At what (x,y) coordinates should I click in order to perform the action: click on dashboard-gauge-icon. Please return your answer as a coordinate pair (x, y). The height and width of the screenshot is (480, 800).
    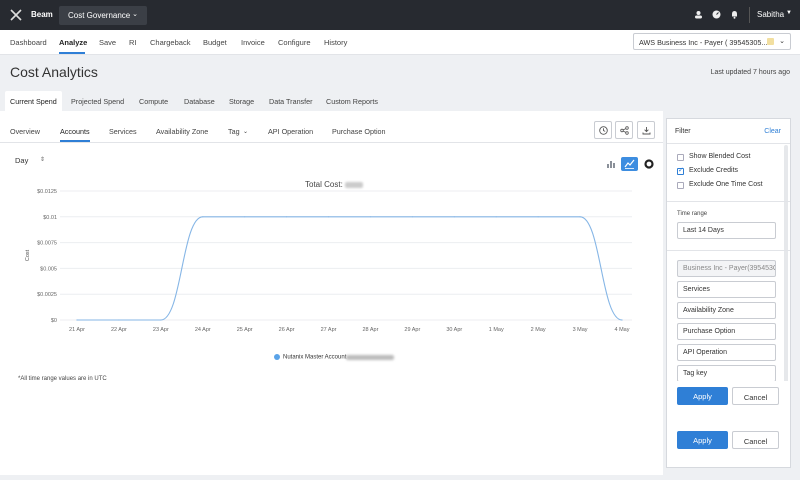
    Looking at the image, I should click on (716, 14).